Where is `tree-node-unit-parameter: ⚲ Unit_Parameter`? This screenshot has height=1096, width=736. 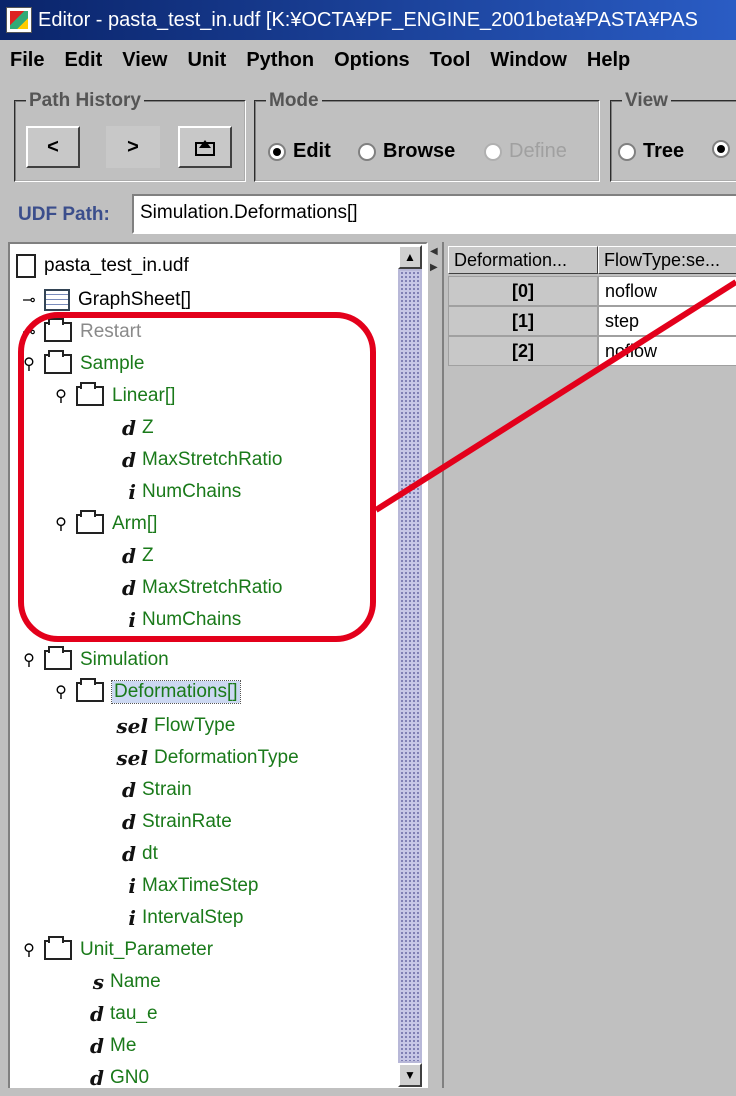
tree-node-unit-parameter: ⚲ Unit_Parameter is located at coordinates (116, 950).